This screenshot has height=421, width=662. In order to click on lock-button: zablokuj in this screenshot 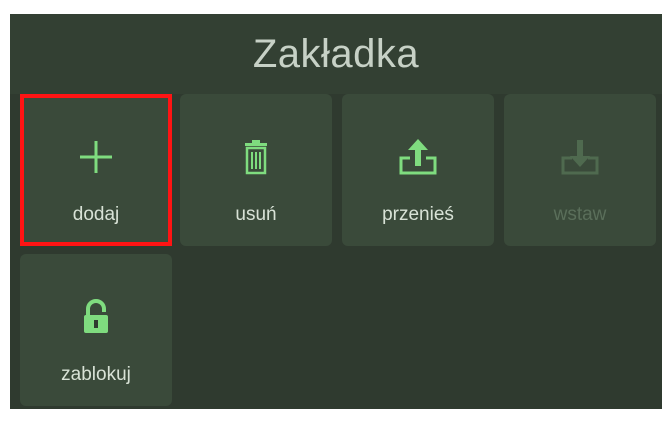, I will do `click(96, 330)`.